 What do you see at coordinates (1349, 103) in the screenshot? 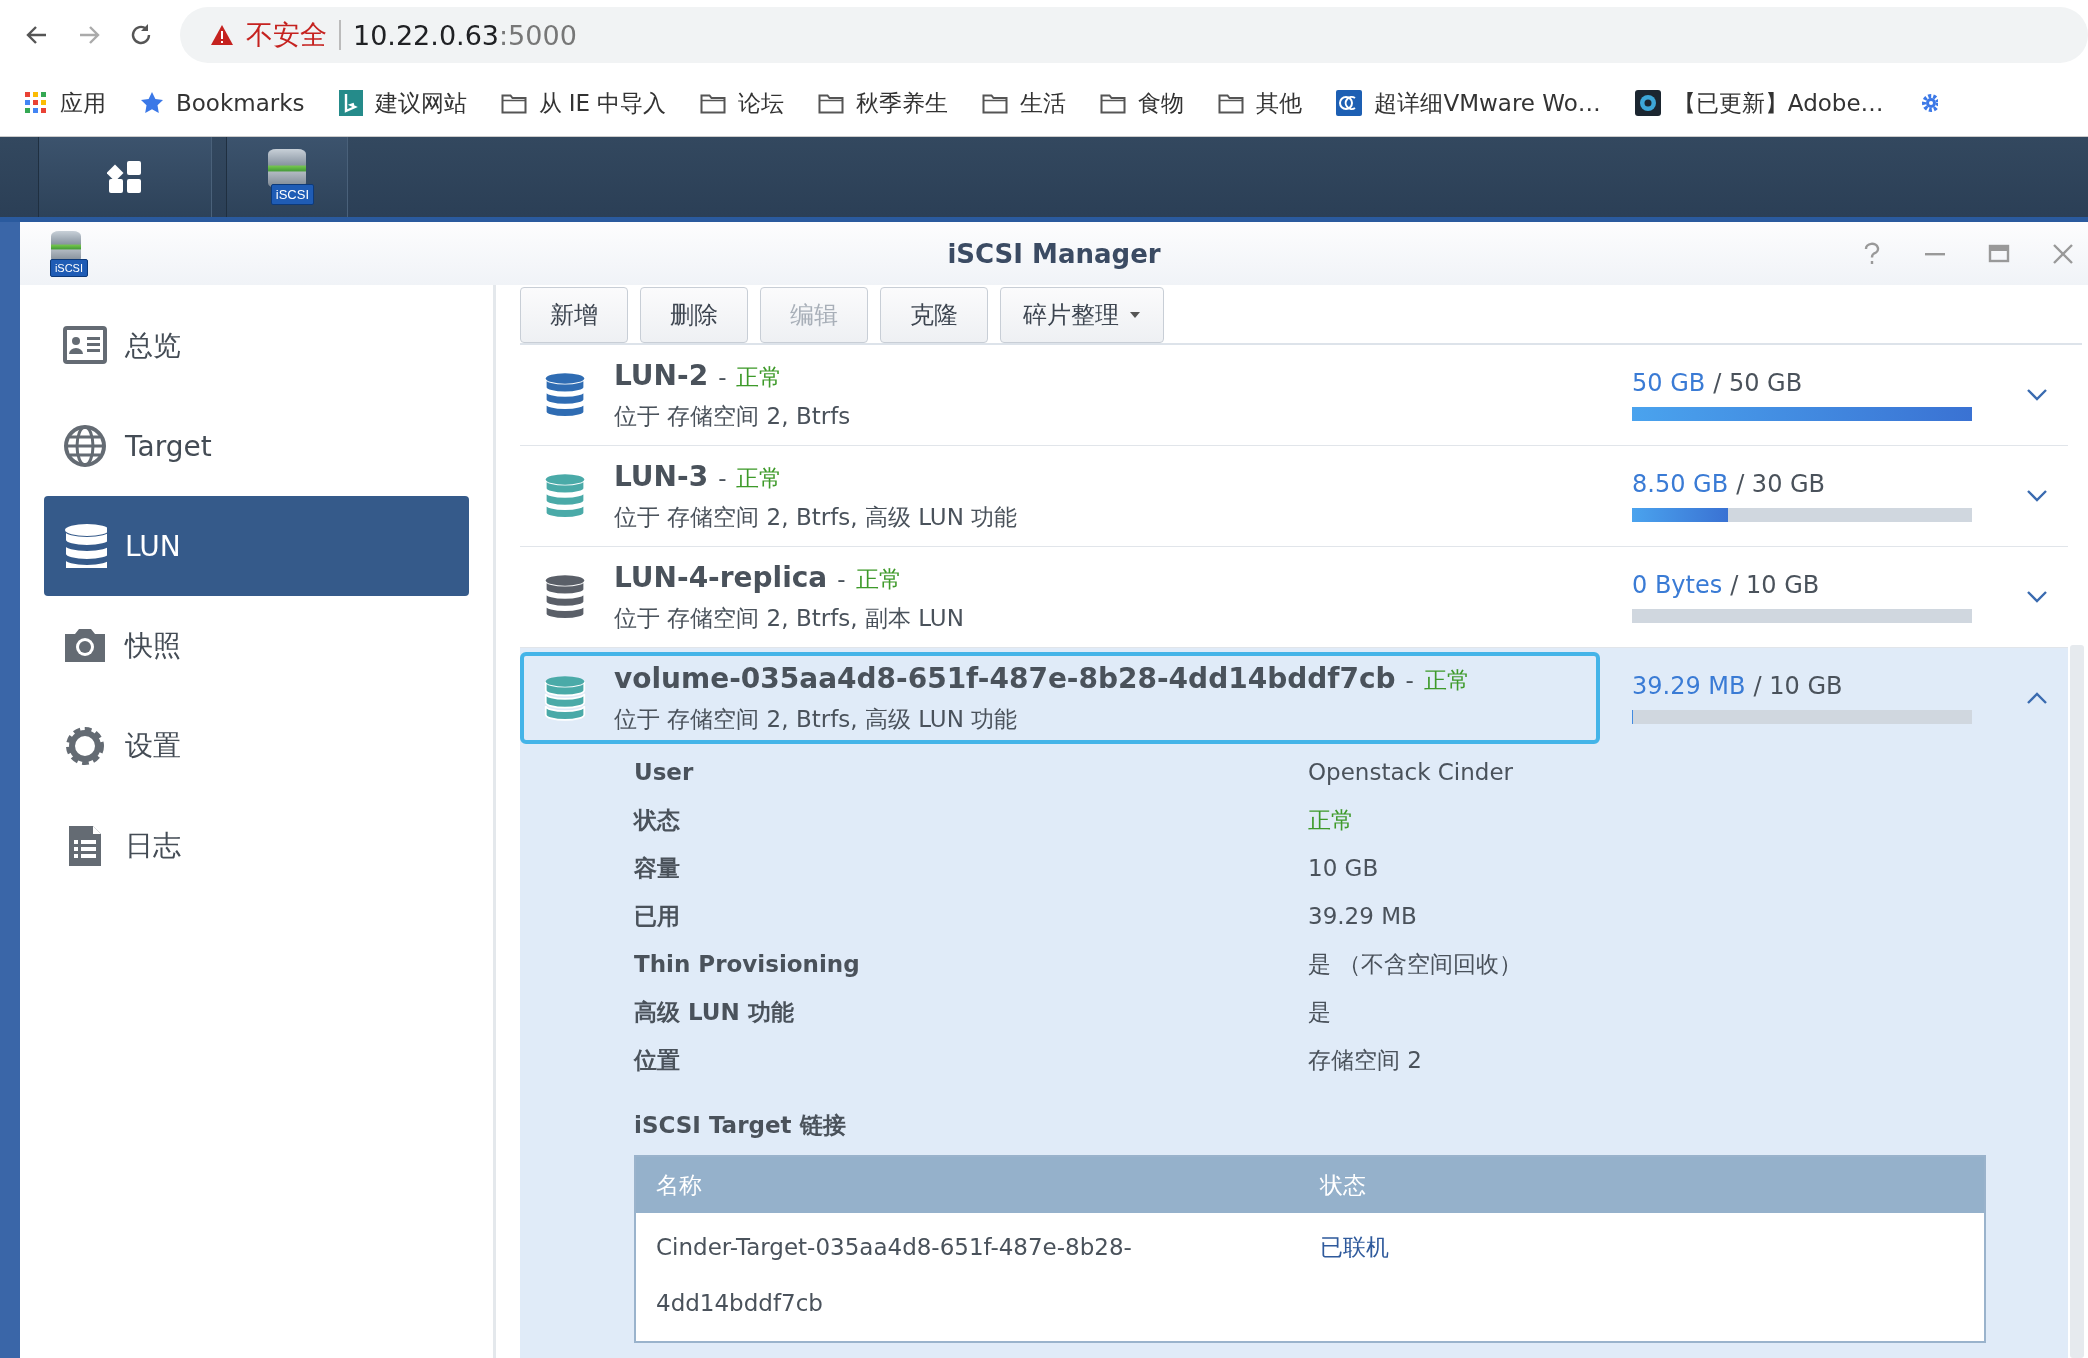
I see `pc-logo-icon` at bounding box center [1349, 103].